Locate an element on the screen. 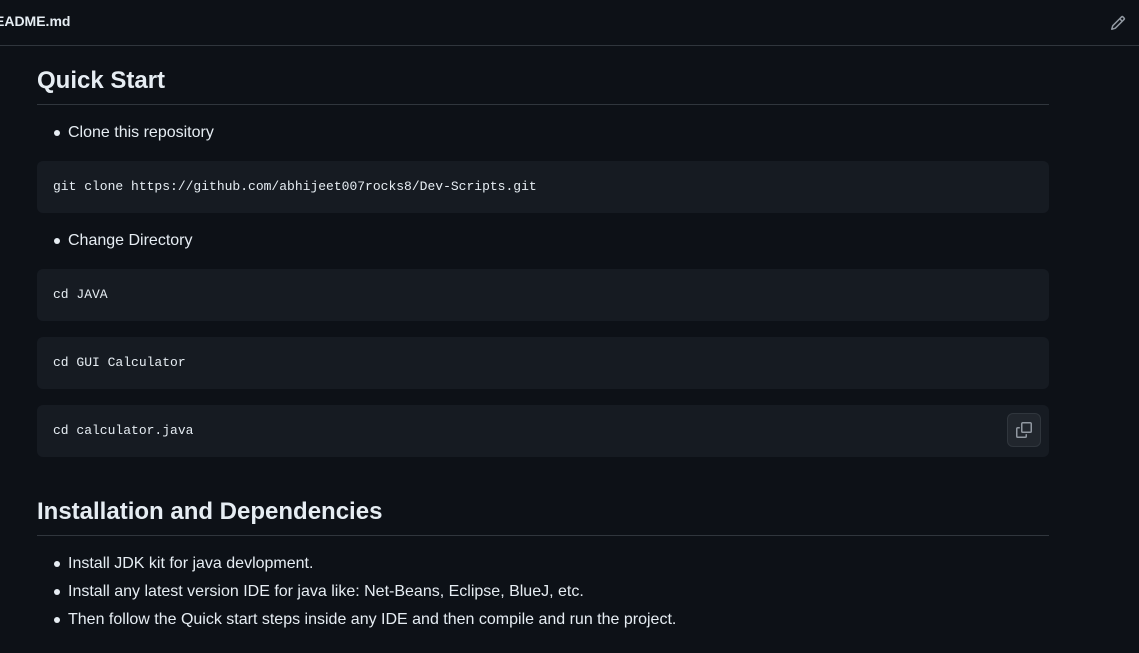 The image size is (1139, 653). list-item: Clone this repository is located at coordinates (543, 133).